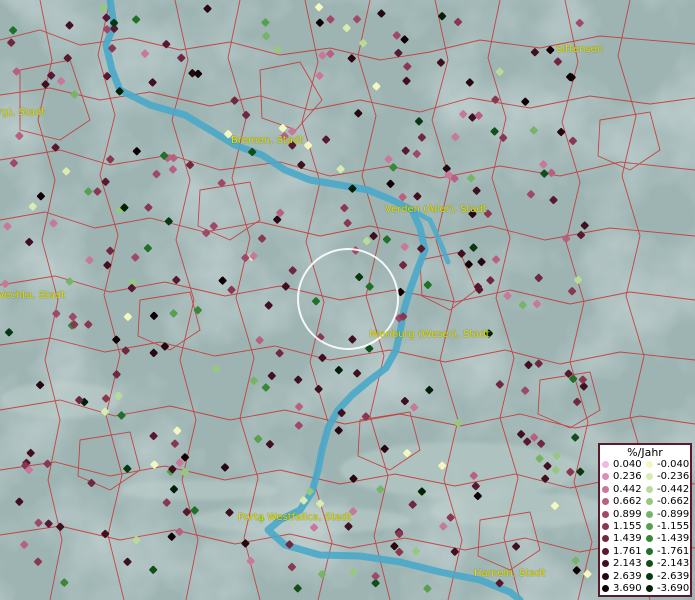 The width and height of the screenshot is (695, 600). Describe the element at coordinates (267, 140) in the screenshot. I see `city-label-bremen: Bremen, Stadt` at that location.